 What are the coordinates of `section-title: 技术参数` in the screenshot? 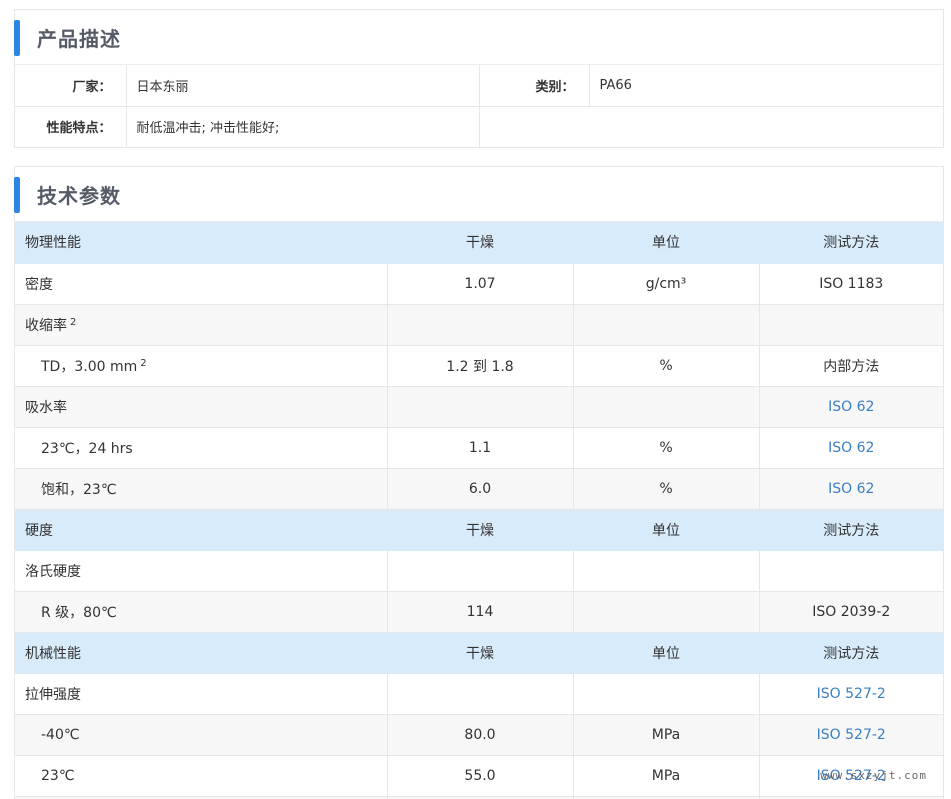 It's located at (79, 196).